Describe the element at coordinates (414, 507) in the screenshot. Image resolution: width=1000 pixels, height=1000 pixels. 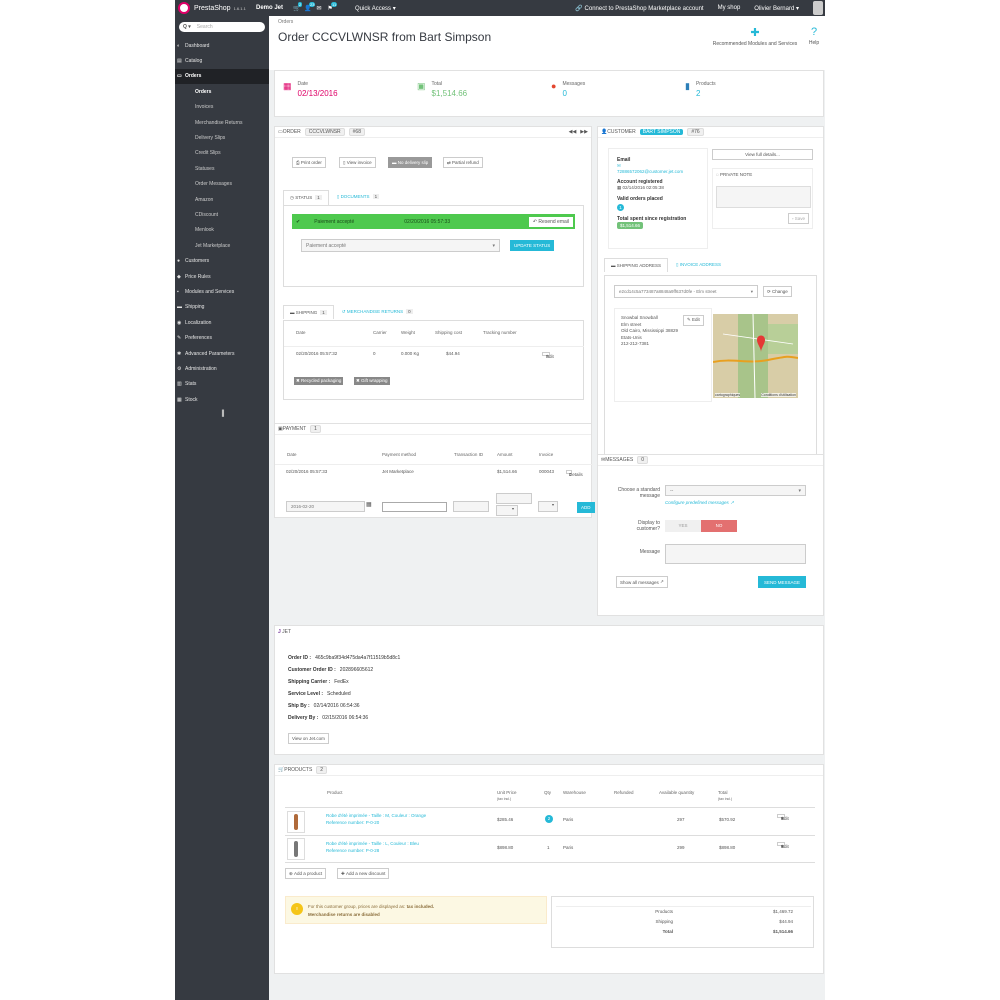
I see `payment-method-input` at that location.